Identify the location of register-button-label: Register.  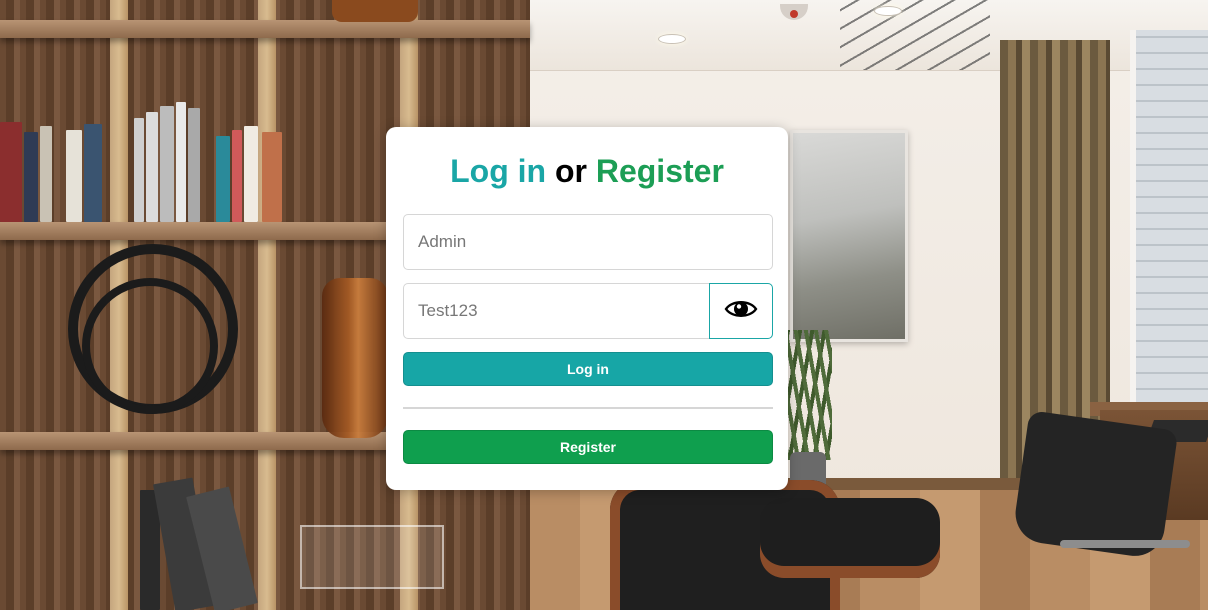
(588, 447).